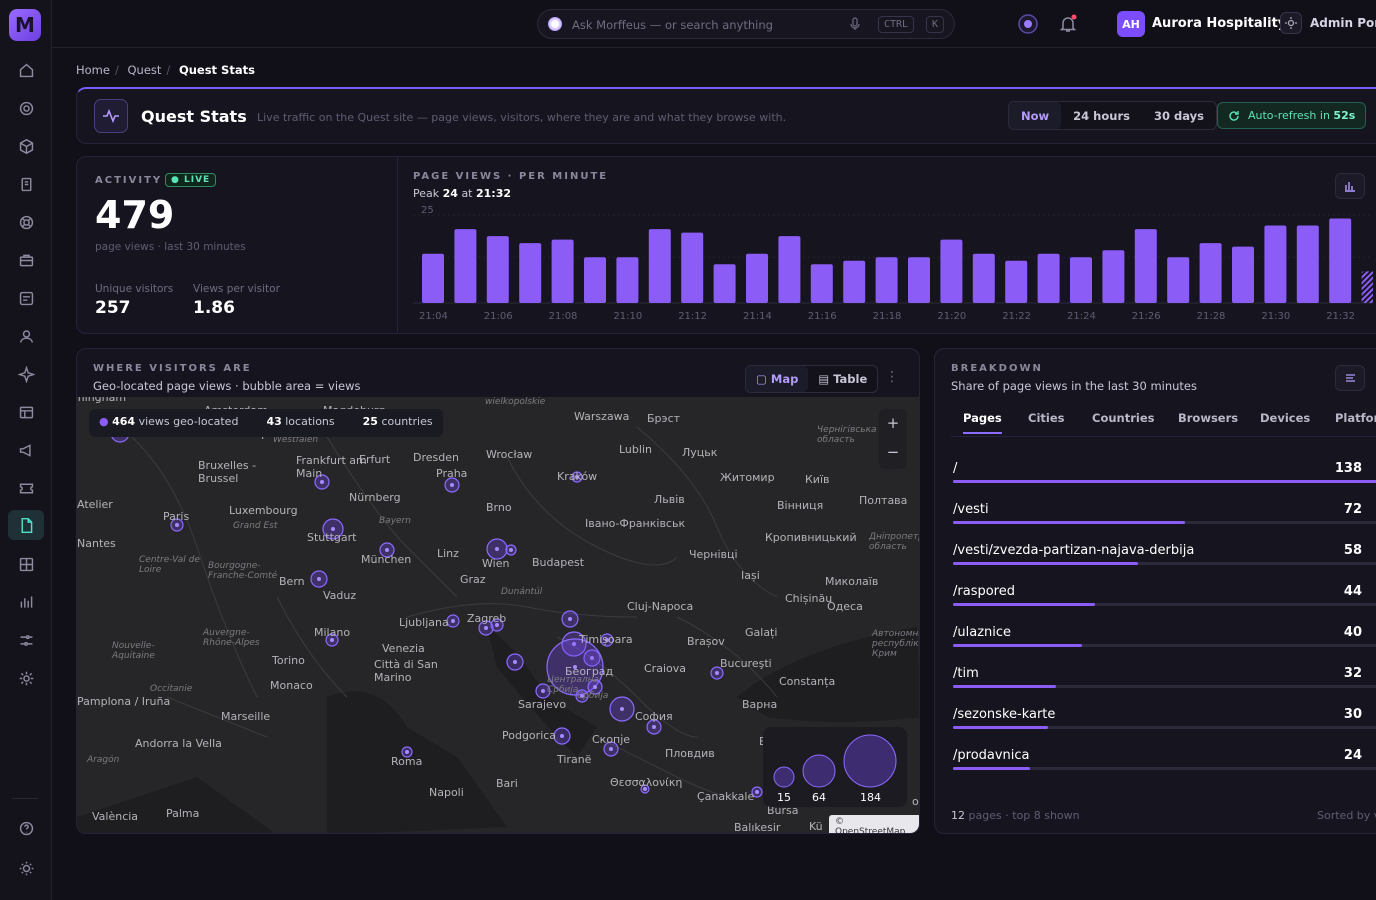 The image size is (1376, 900). I want to click on zoom-out-button: −, so click(893, 452).